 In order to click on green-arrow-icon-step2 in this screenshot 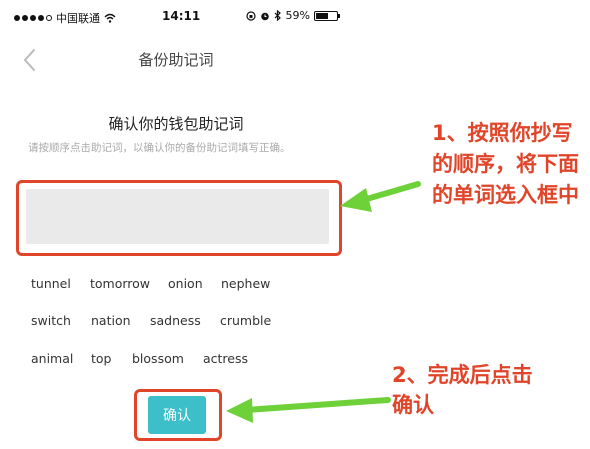, I will do `click(308, 410)`.